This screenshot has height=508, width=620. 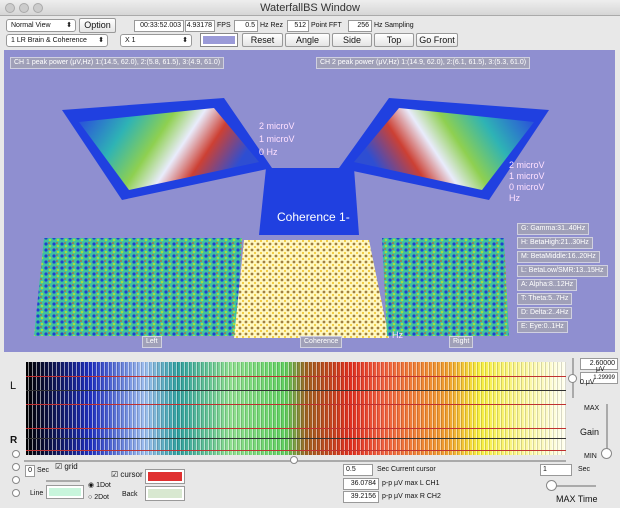 What do you see at coordinates (13, 386) in the screenshot?
I see `channel-l-label: L` at bounding box center [13, 386].